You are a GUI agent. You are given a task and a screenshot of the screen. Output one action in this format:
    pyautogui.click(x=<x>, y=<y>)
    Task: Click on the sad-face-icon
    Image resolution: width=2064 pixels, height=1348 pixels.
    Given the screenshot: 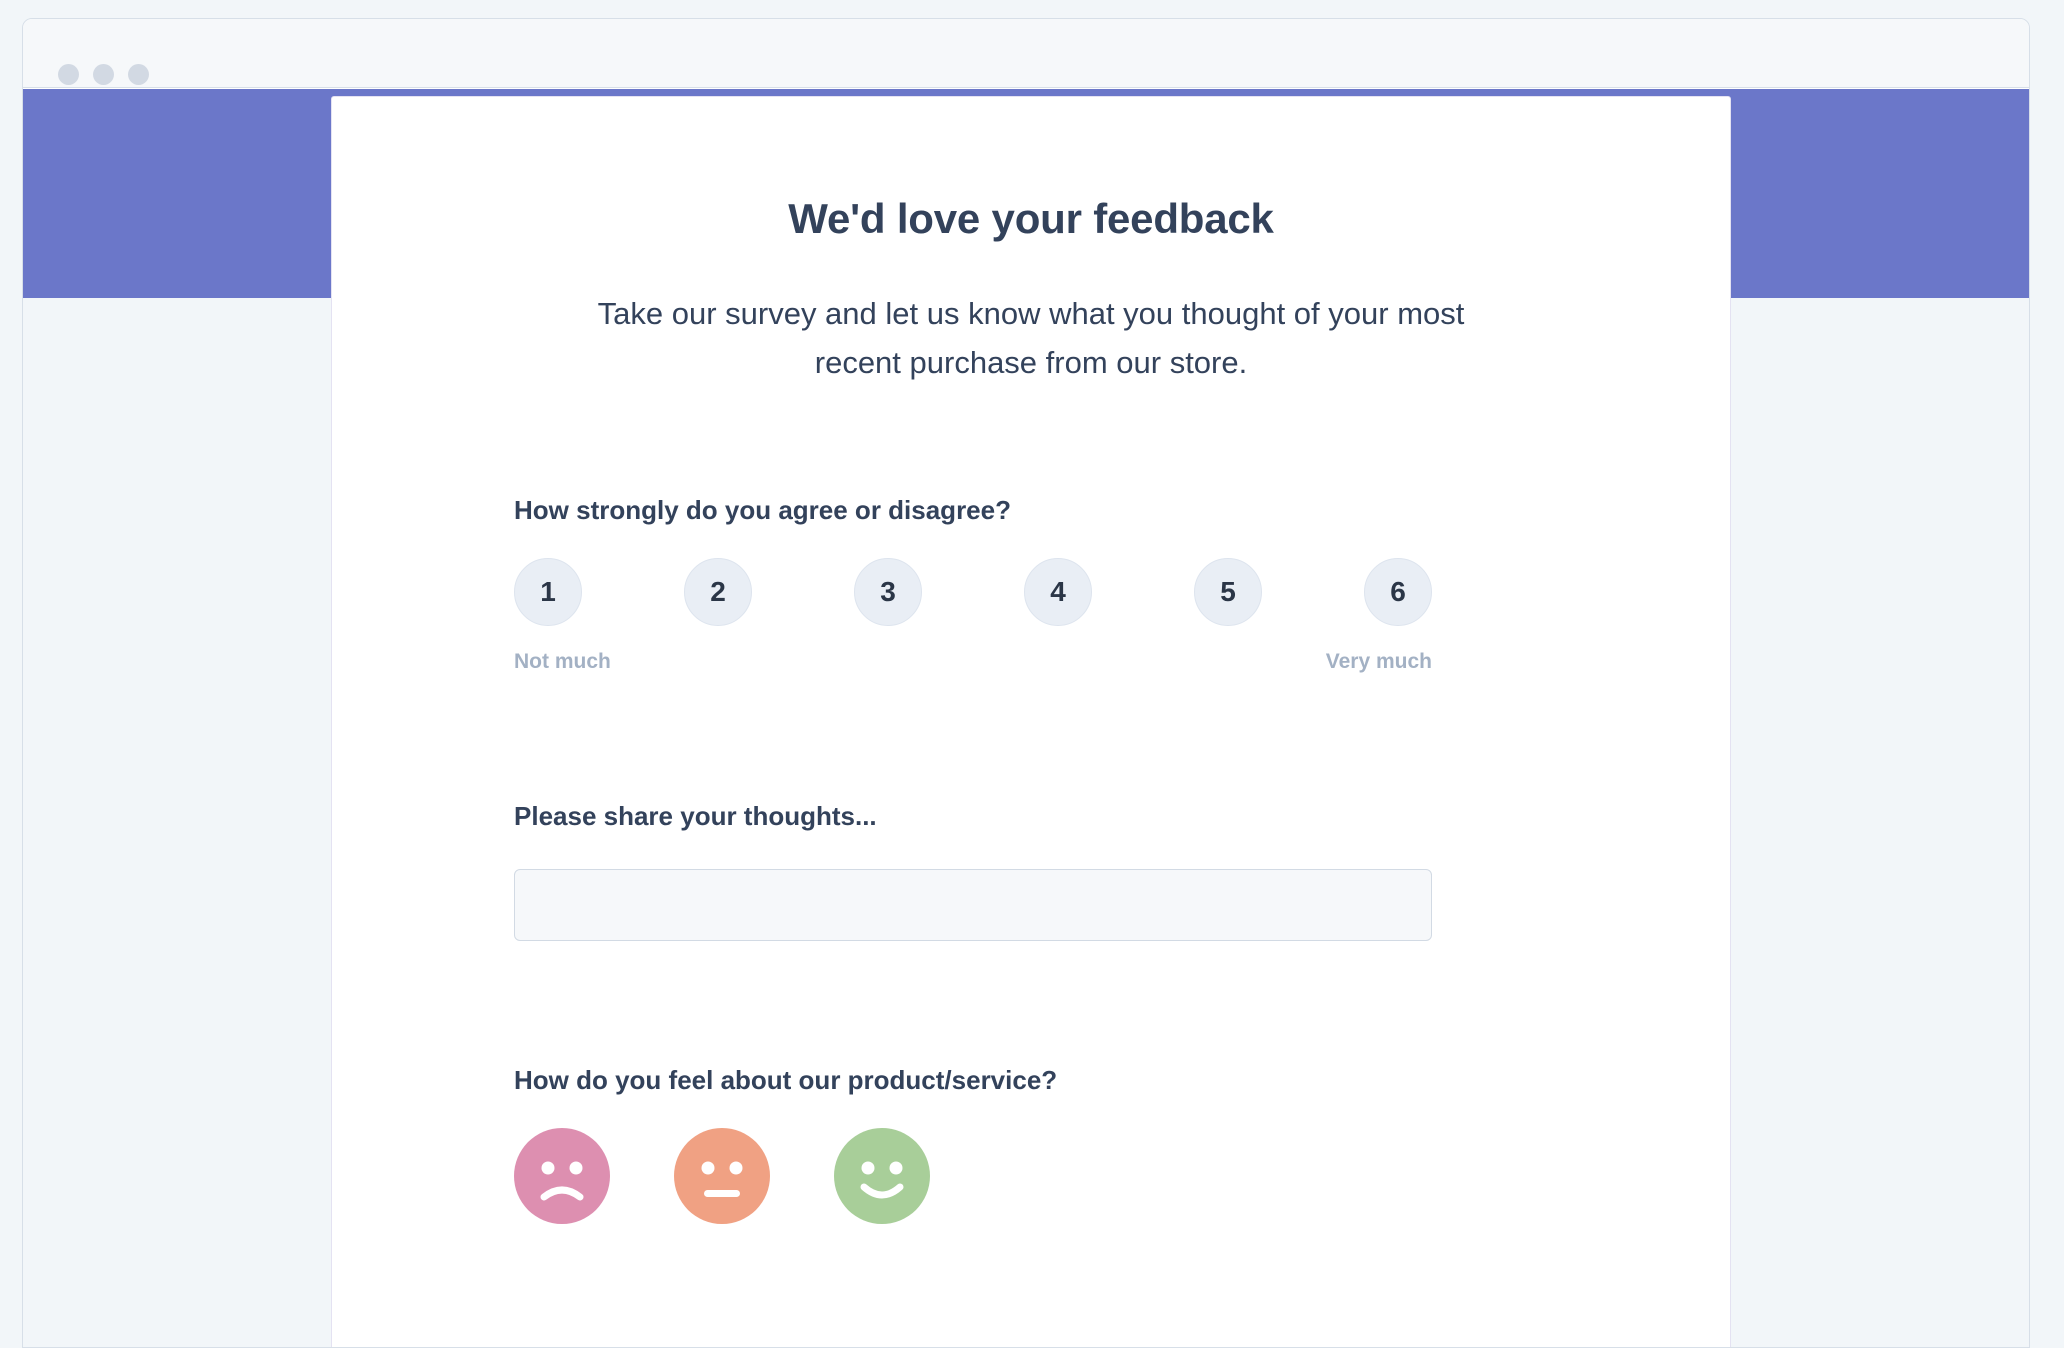 What is the action you would take?
    pyautogui.click(x=562, y=1176)
    